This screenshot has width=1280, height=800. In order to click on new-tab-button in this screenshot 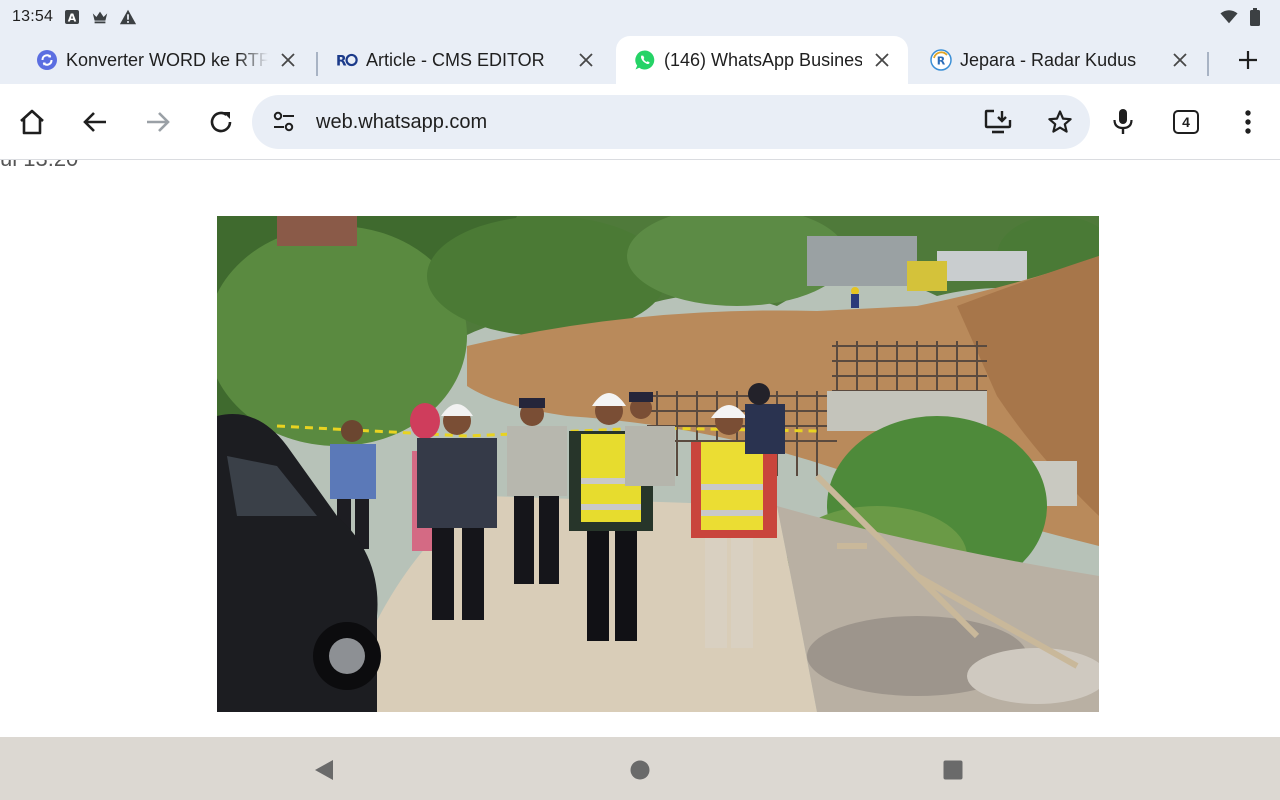, I will do `click(1248, 60)`.